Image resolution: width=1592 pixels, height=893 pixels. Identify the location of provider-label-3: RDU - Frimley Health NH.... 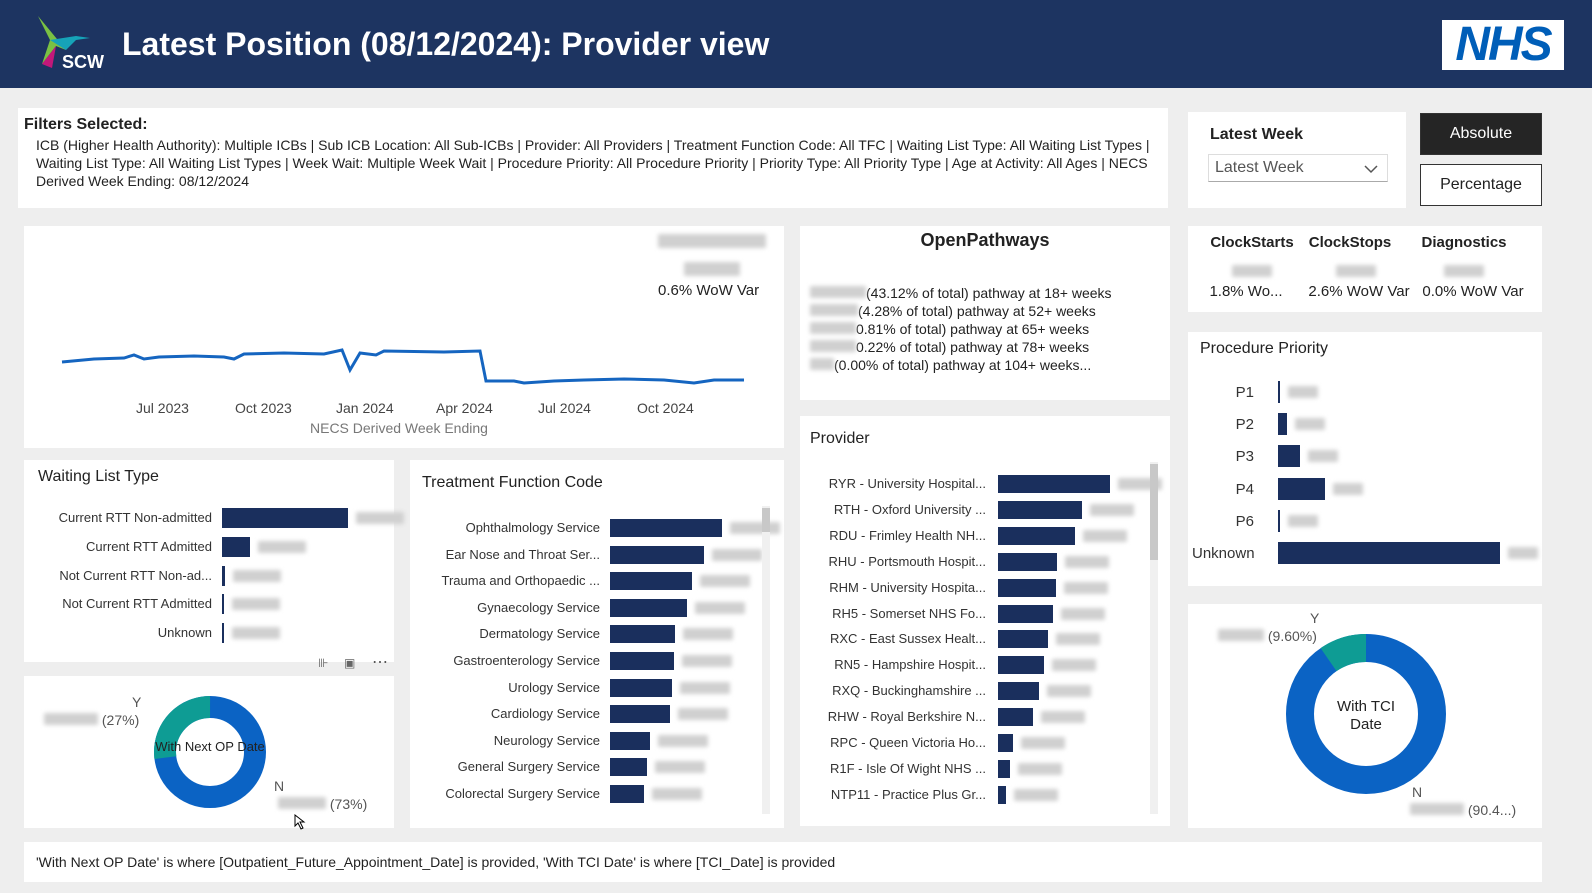
(907, 535).